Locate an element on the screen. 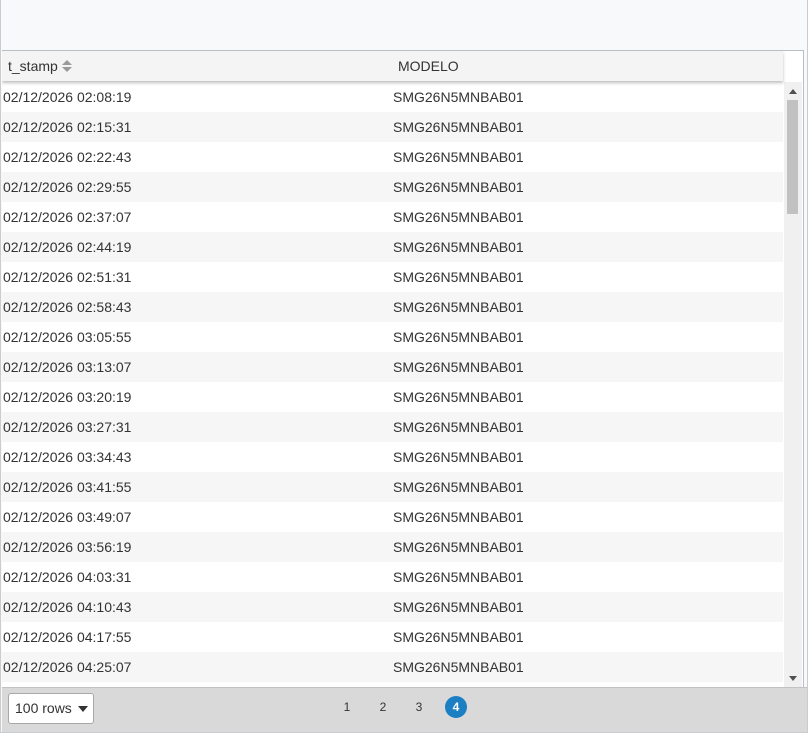  scroll-down-arrow-icon is located at coordinates (793, 678).